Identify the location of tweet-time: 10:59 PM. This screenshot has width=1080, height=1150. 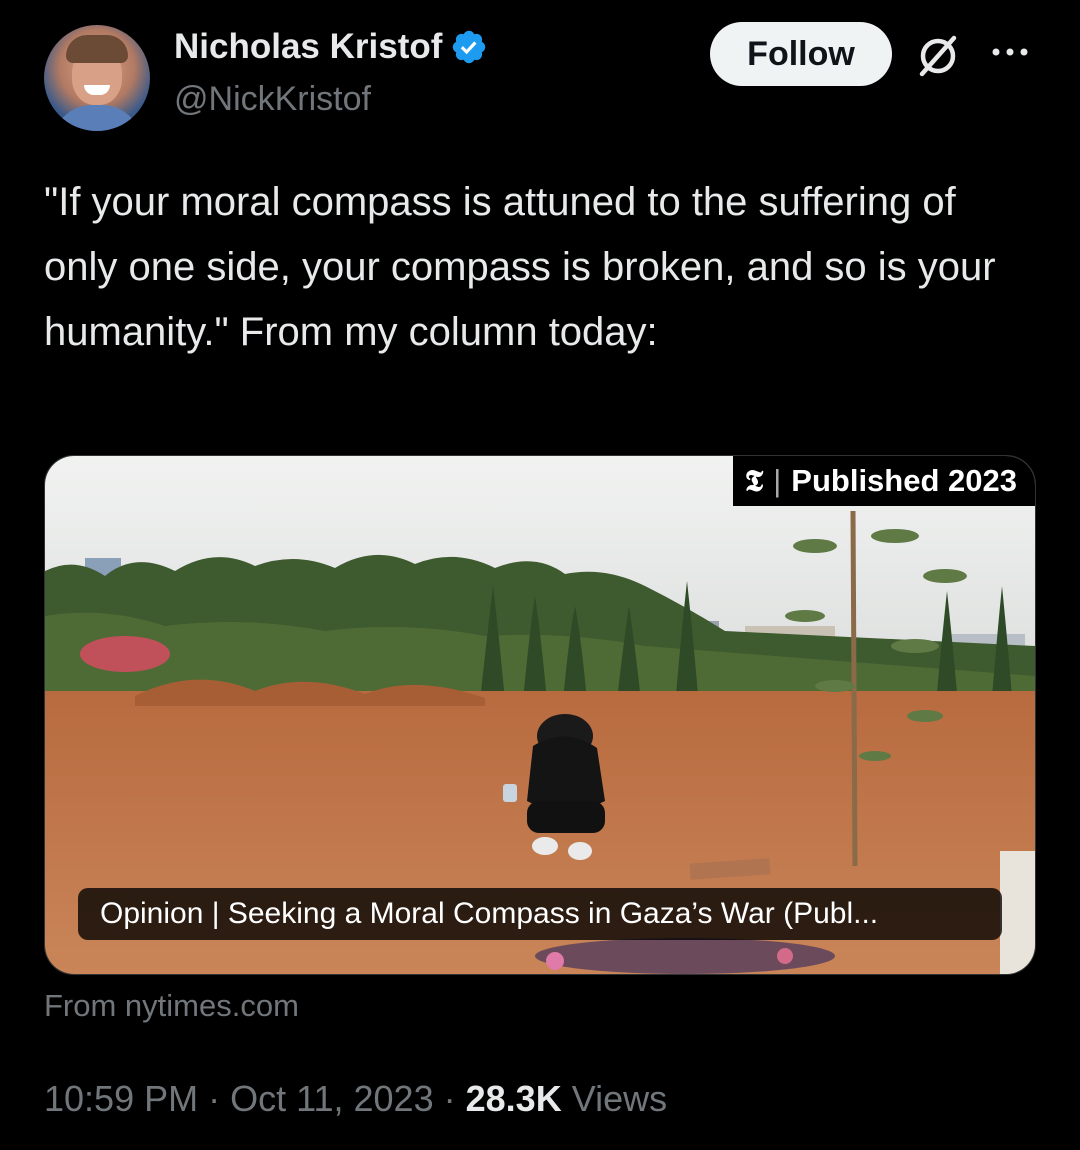
(121, 1098).